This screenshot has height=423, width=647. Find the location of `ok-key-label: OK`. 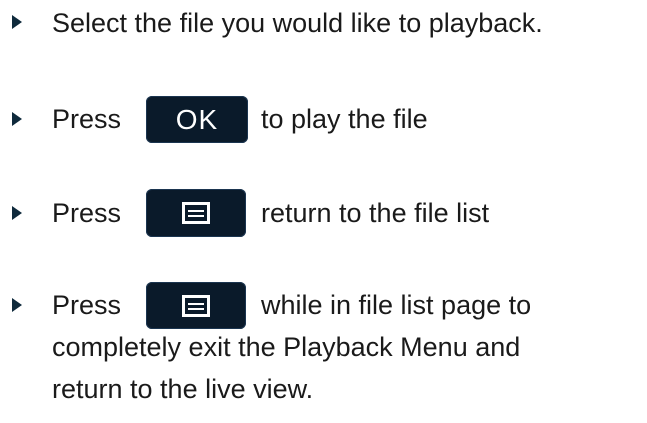

ok-key-label: OK is located at coordinates (197, 119).